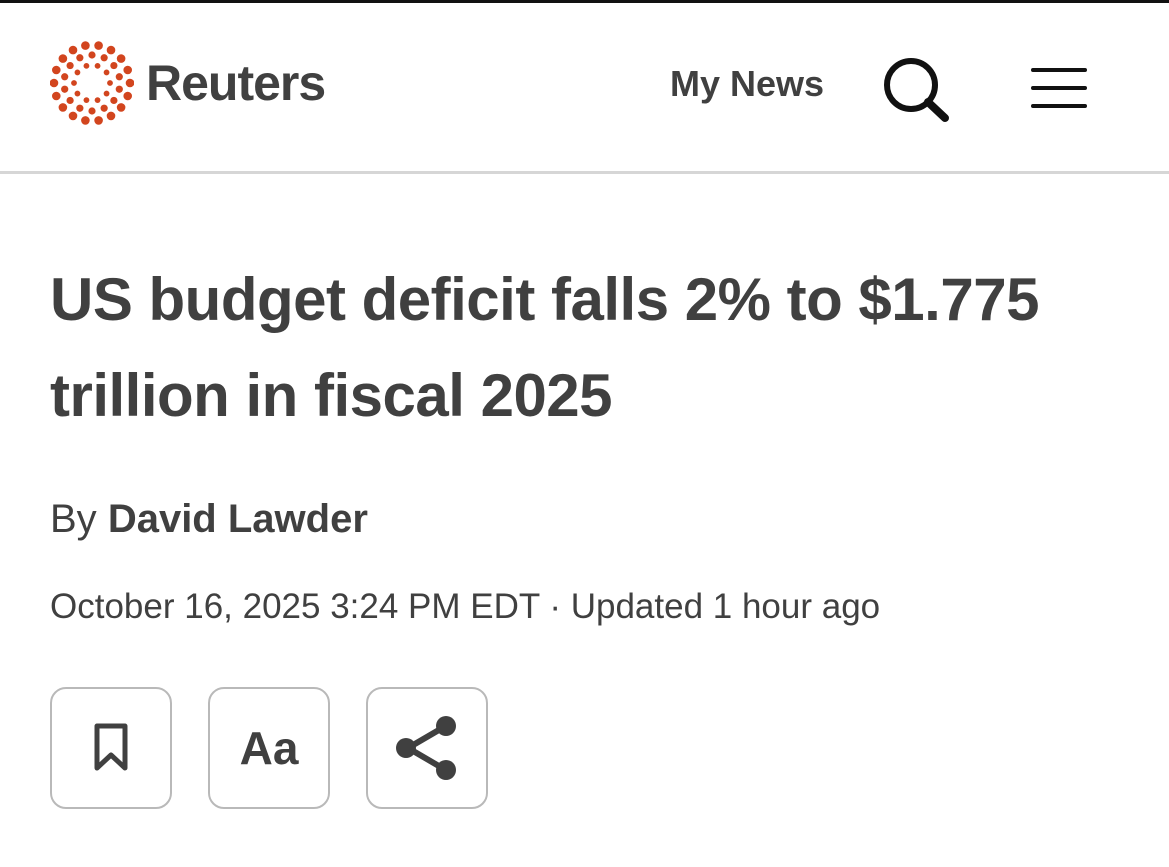  Describe the element at coordinates (584, 172) in the screenshot. I see `header-divider` at that location.